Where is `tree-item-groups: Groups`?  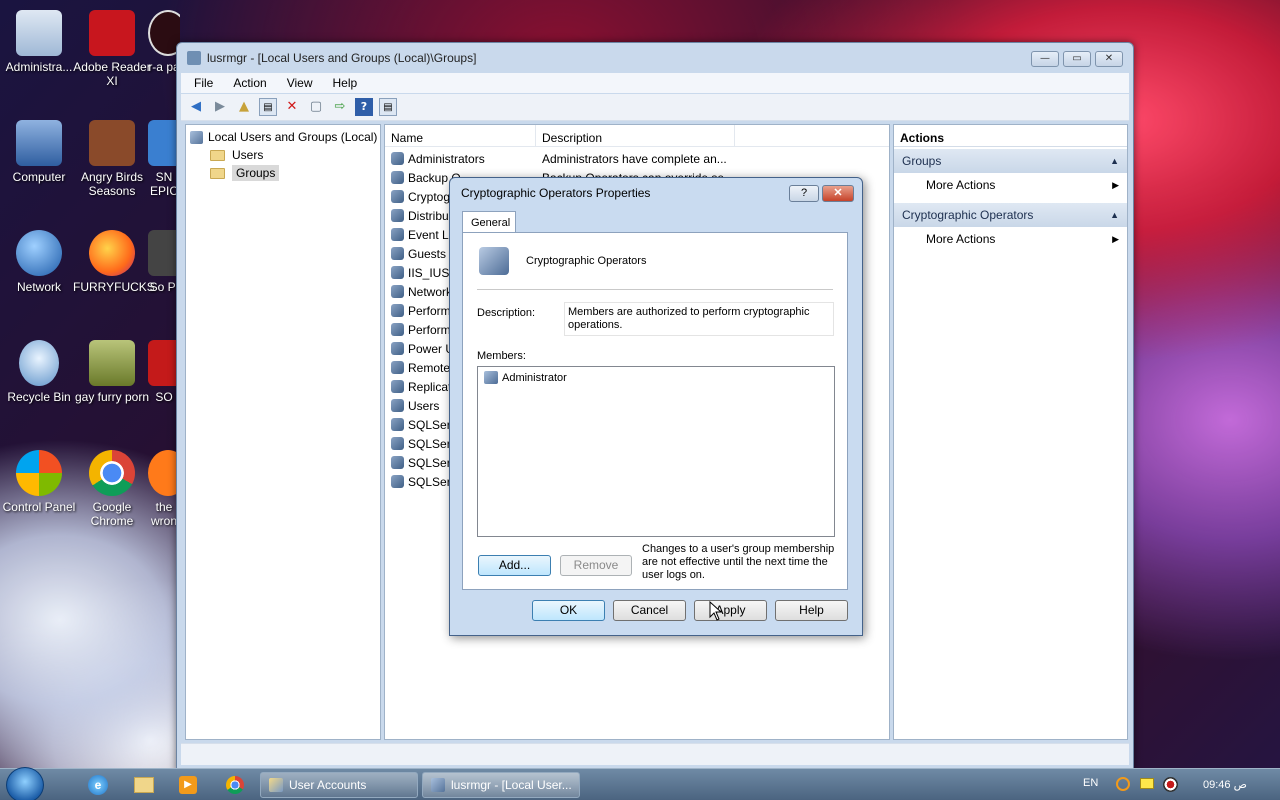 tree-item-groups: Groups is located at coordinates (283, 173).